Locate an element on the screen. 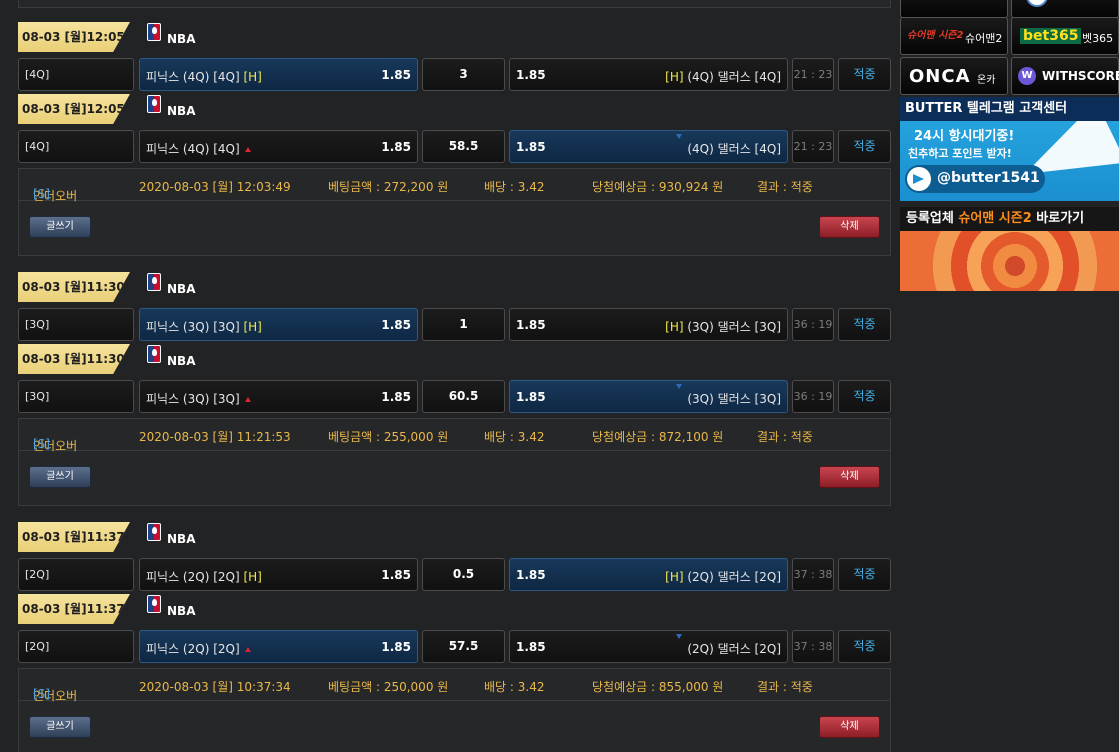  sureman-banner-art is located at coordinates (1009, 261).